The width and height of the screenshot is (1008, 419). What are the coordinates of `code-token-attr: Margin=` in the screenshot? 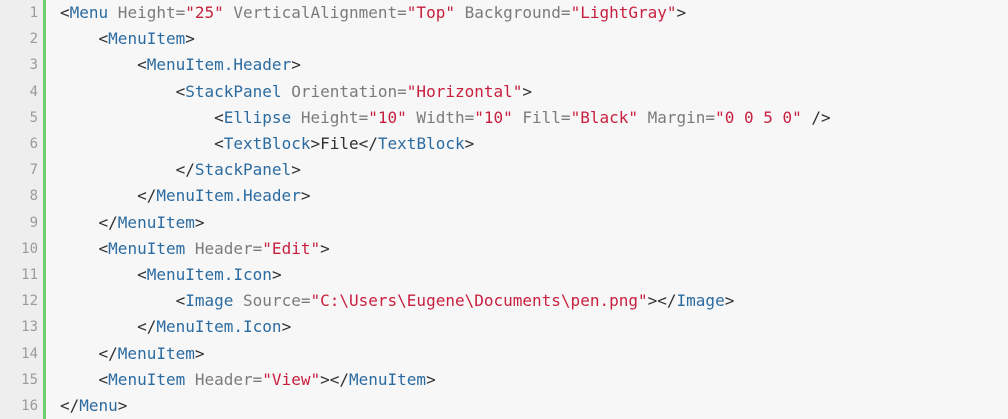 It's located at (677, 117).